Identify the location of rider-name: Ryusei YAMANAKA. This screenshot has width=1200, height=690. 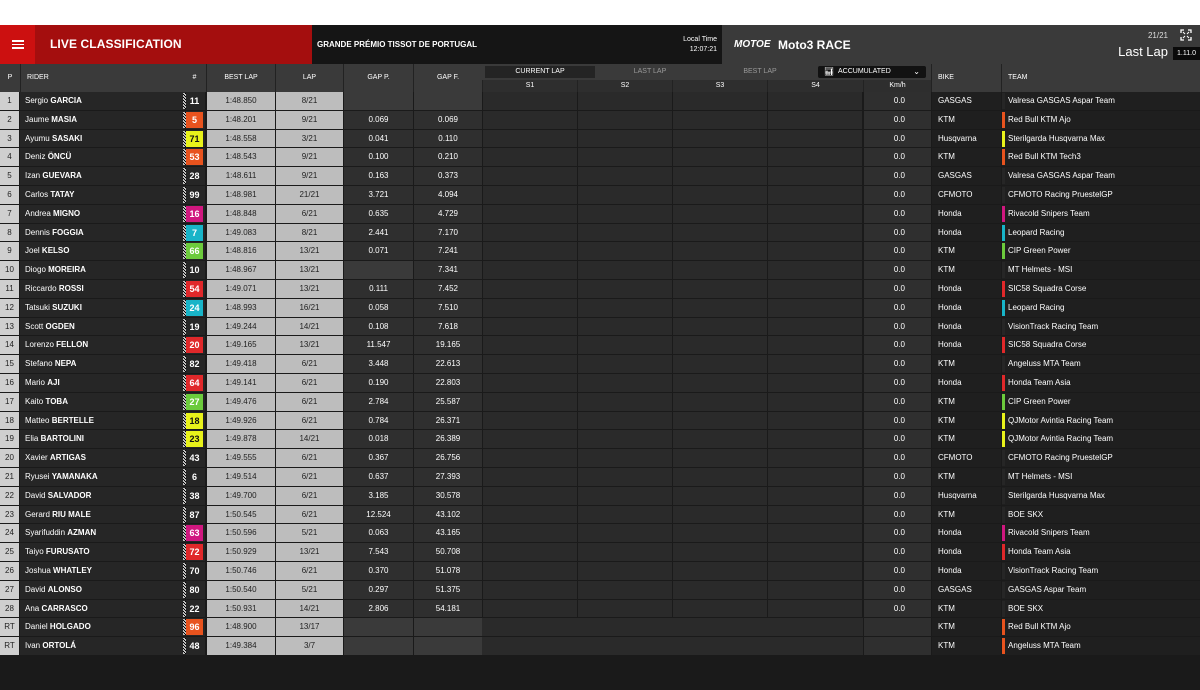
(101, 477).